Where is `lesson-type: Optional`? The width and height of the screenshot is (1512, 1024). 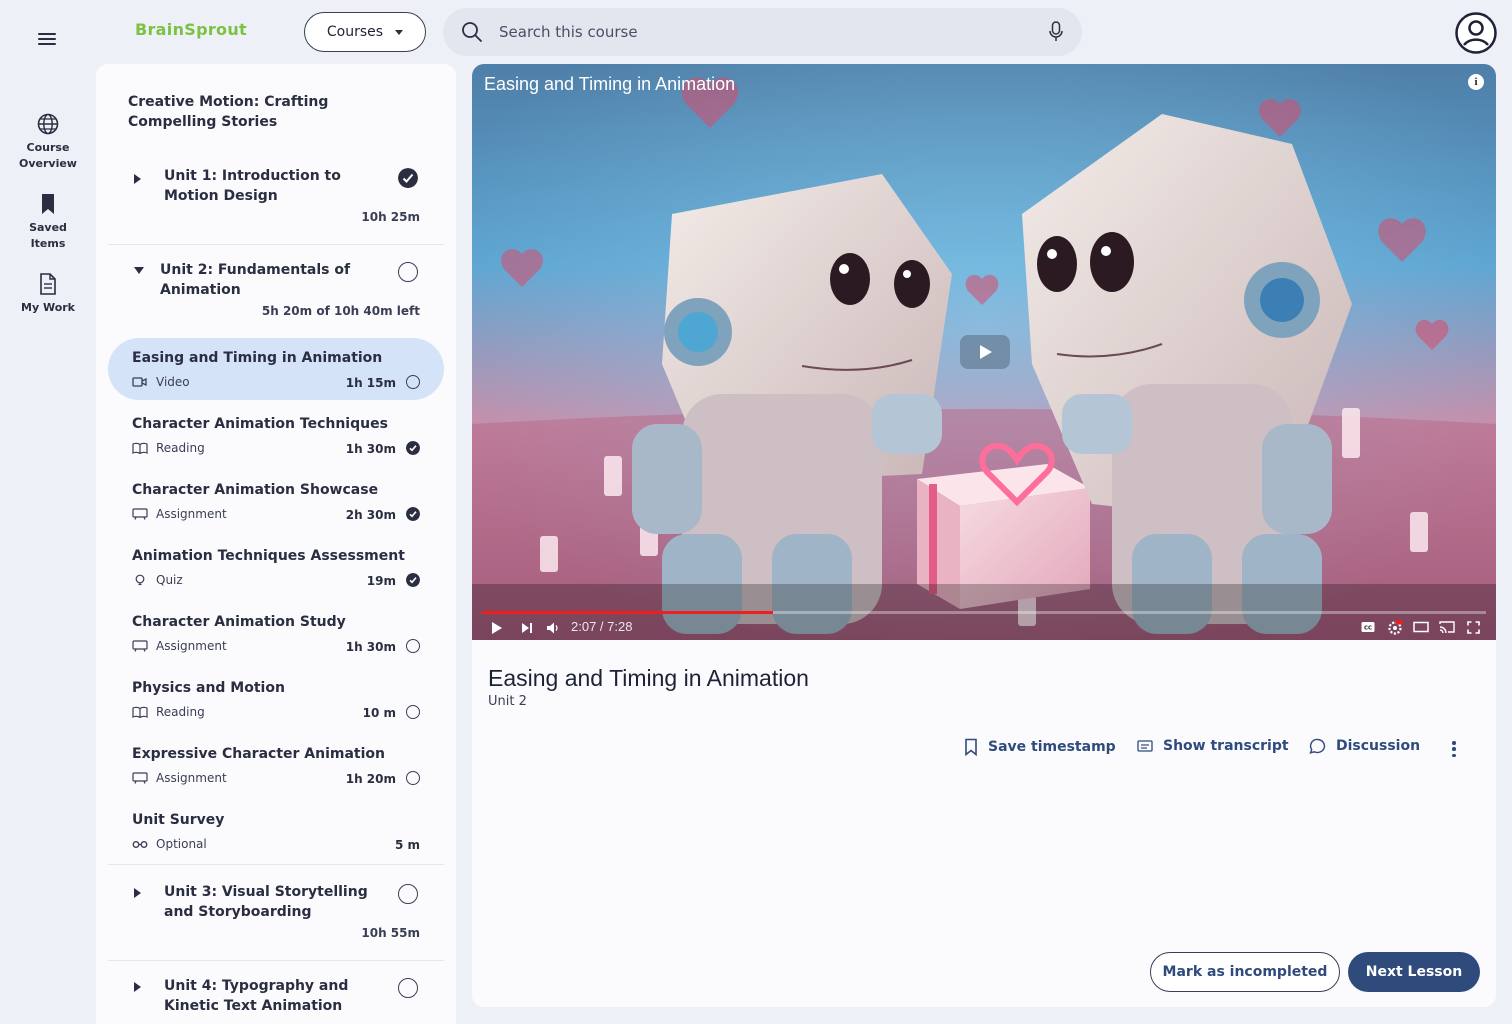
lesson-type: Optional is located at coordinates (181, 844).